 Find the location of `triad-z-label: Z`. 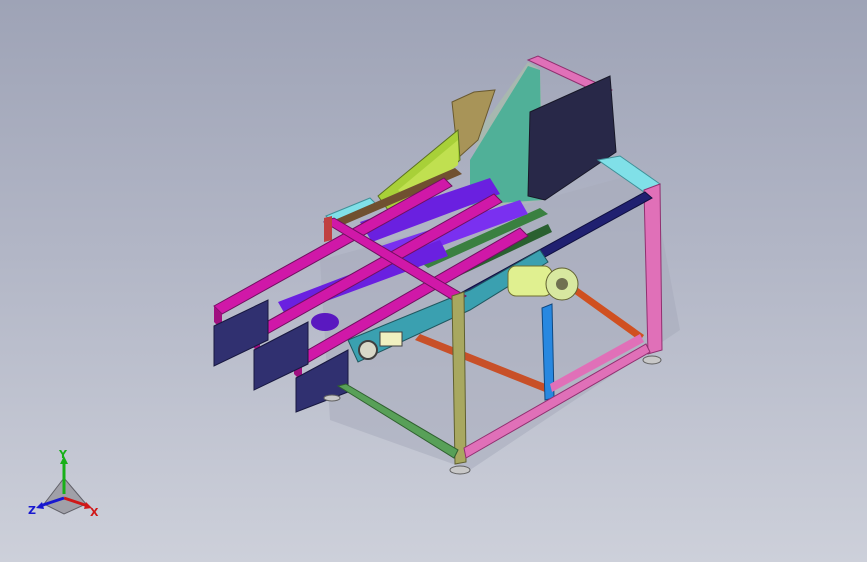

triad-z-label: Z is located at coordinates (32, 510).